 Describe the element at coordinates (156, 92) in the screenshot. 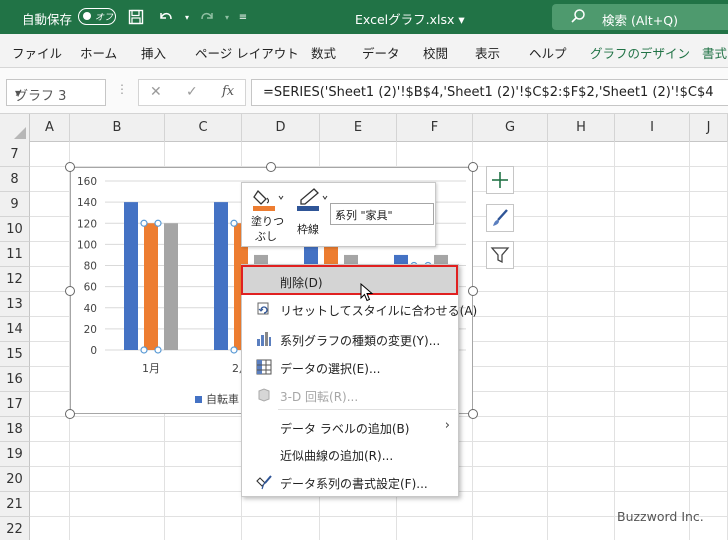

I see `cancel-icon: ✕` at that location.